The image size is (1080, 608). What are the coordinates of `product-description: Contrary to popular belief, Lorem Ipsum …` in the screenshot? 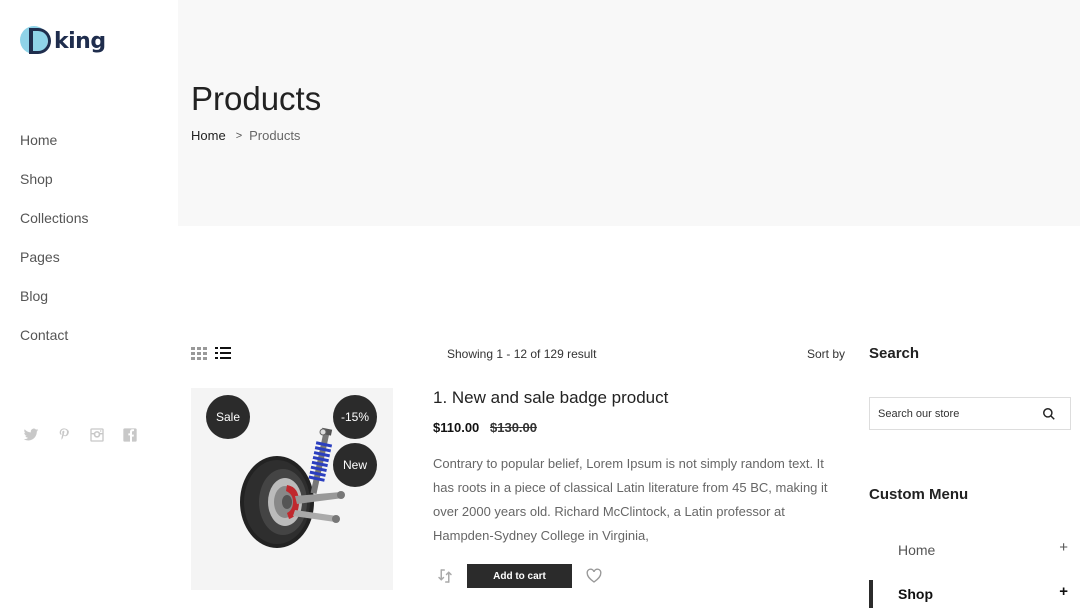 It's located at (630, 499).